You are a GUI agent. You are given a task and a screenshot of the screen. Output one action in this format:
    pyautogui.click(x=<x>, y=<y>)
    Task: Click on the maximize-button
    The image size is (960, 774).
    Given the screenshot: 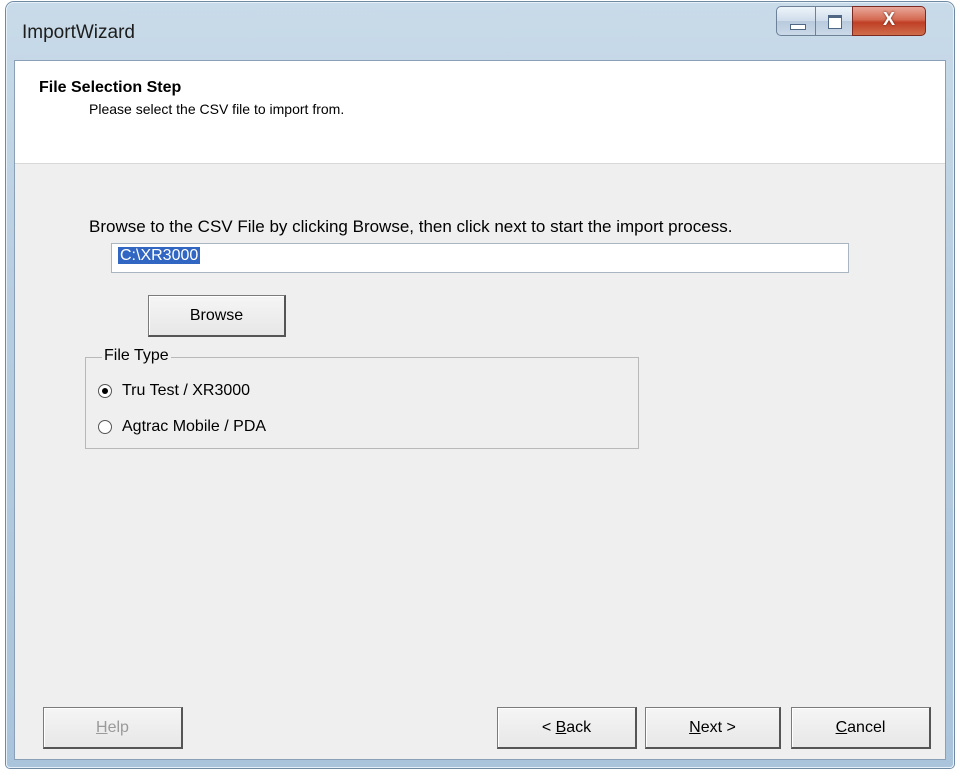 What is the action you would take?
    pyautogui.click(x=834, y=21)
    